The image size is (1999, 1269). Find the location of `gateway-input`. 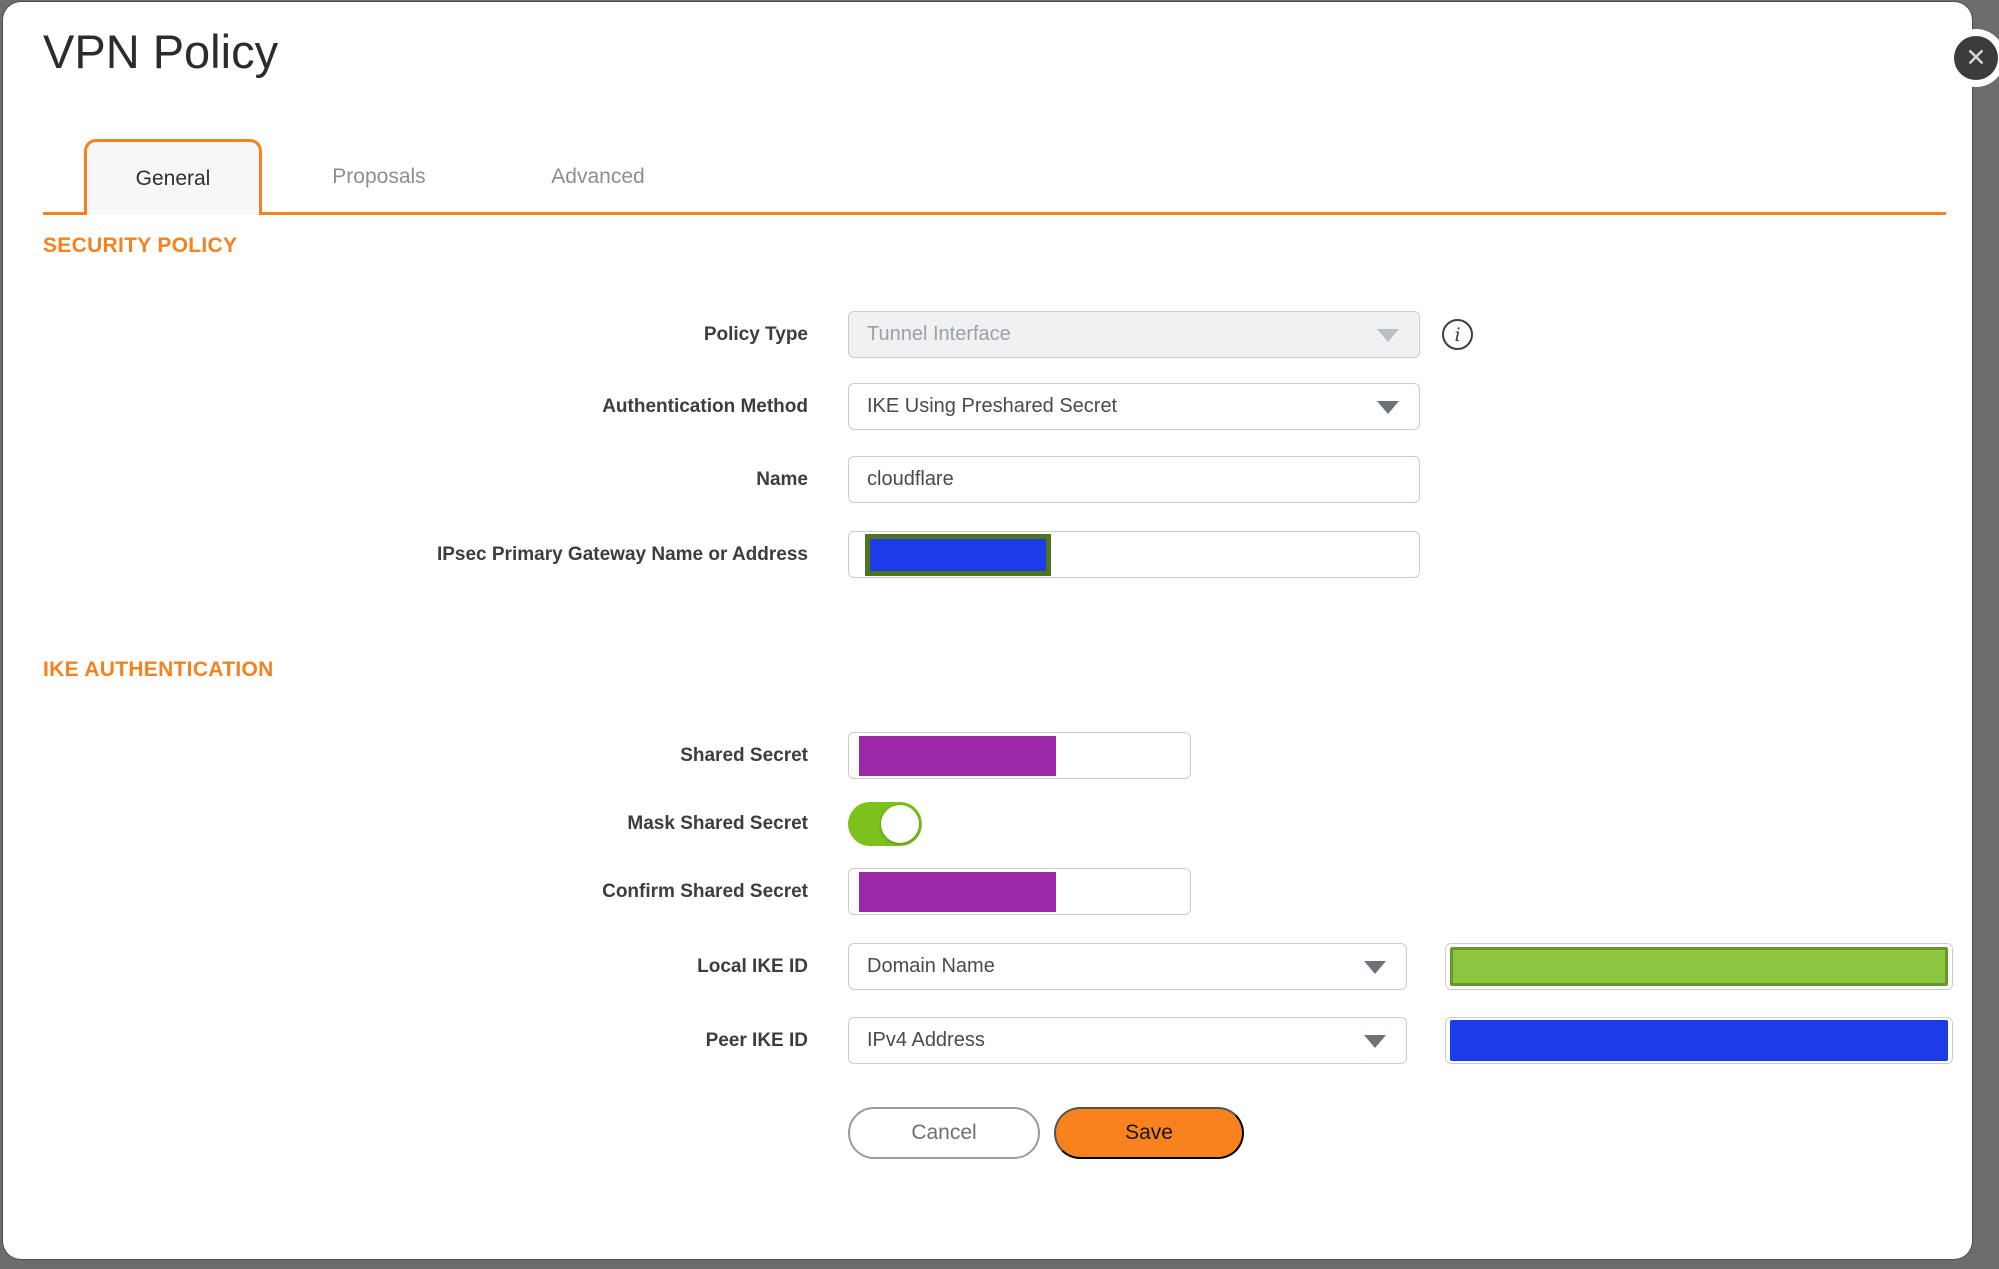

gateway-input is located at coordinates (1134, 554).